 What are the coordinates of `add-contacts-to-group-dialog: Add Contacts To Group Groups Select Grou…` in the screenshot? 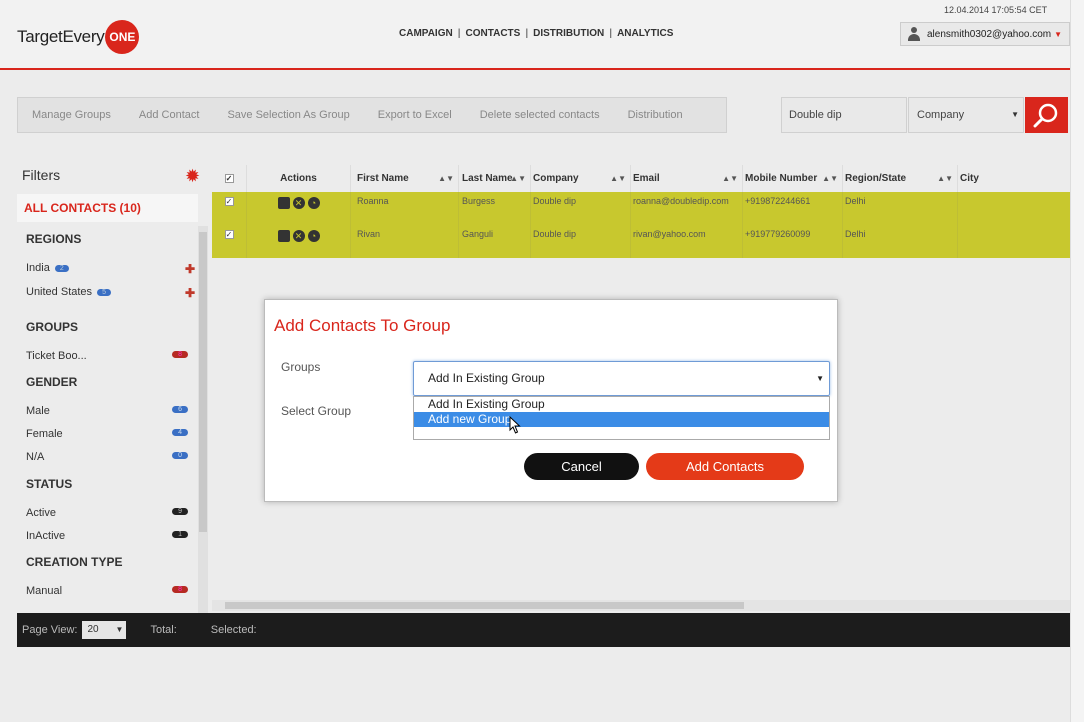 It's located at (551, 400).